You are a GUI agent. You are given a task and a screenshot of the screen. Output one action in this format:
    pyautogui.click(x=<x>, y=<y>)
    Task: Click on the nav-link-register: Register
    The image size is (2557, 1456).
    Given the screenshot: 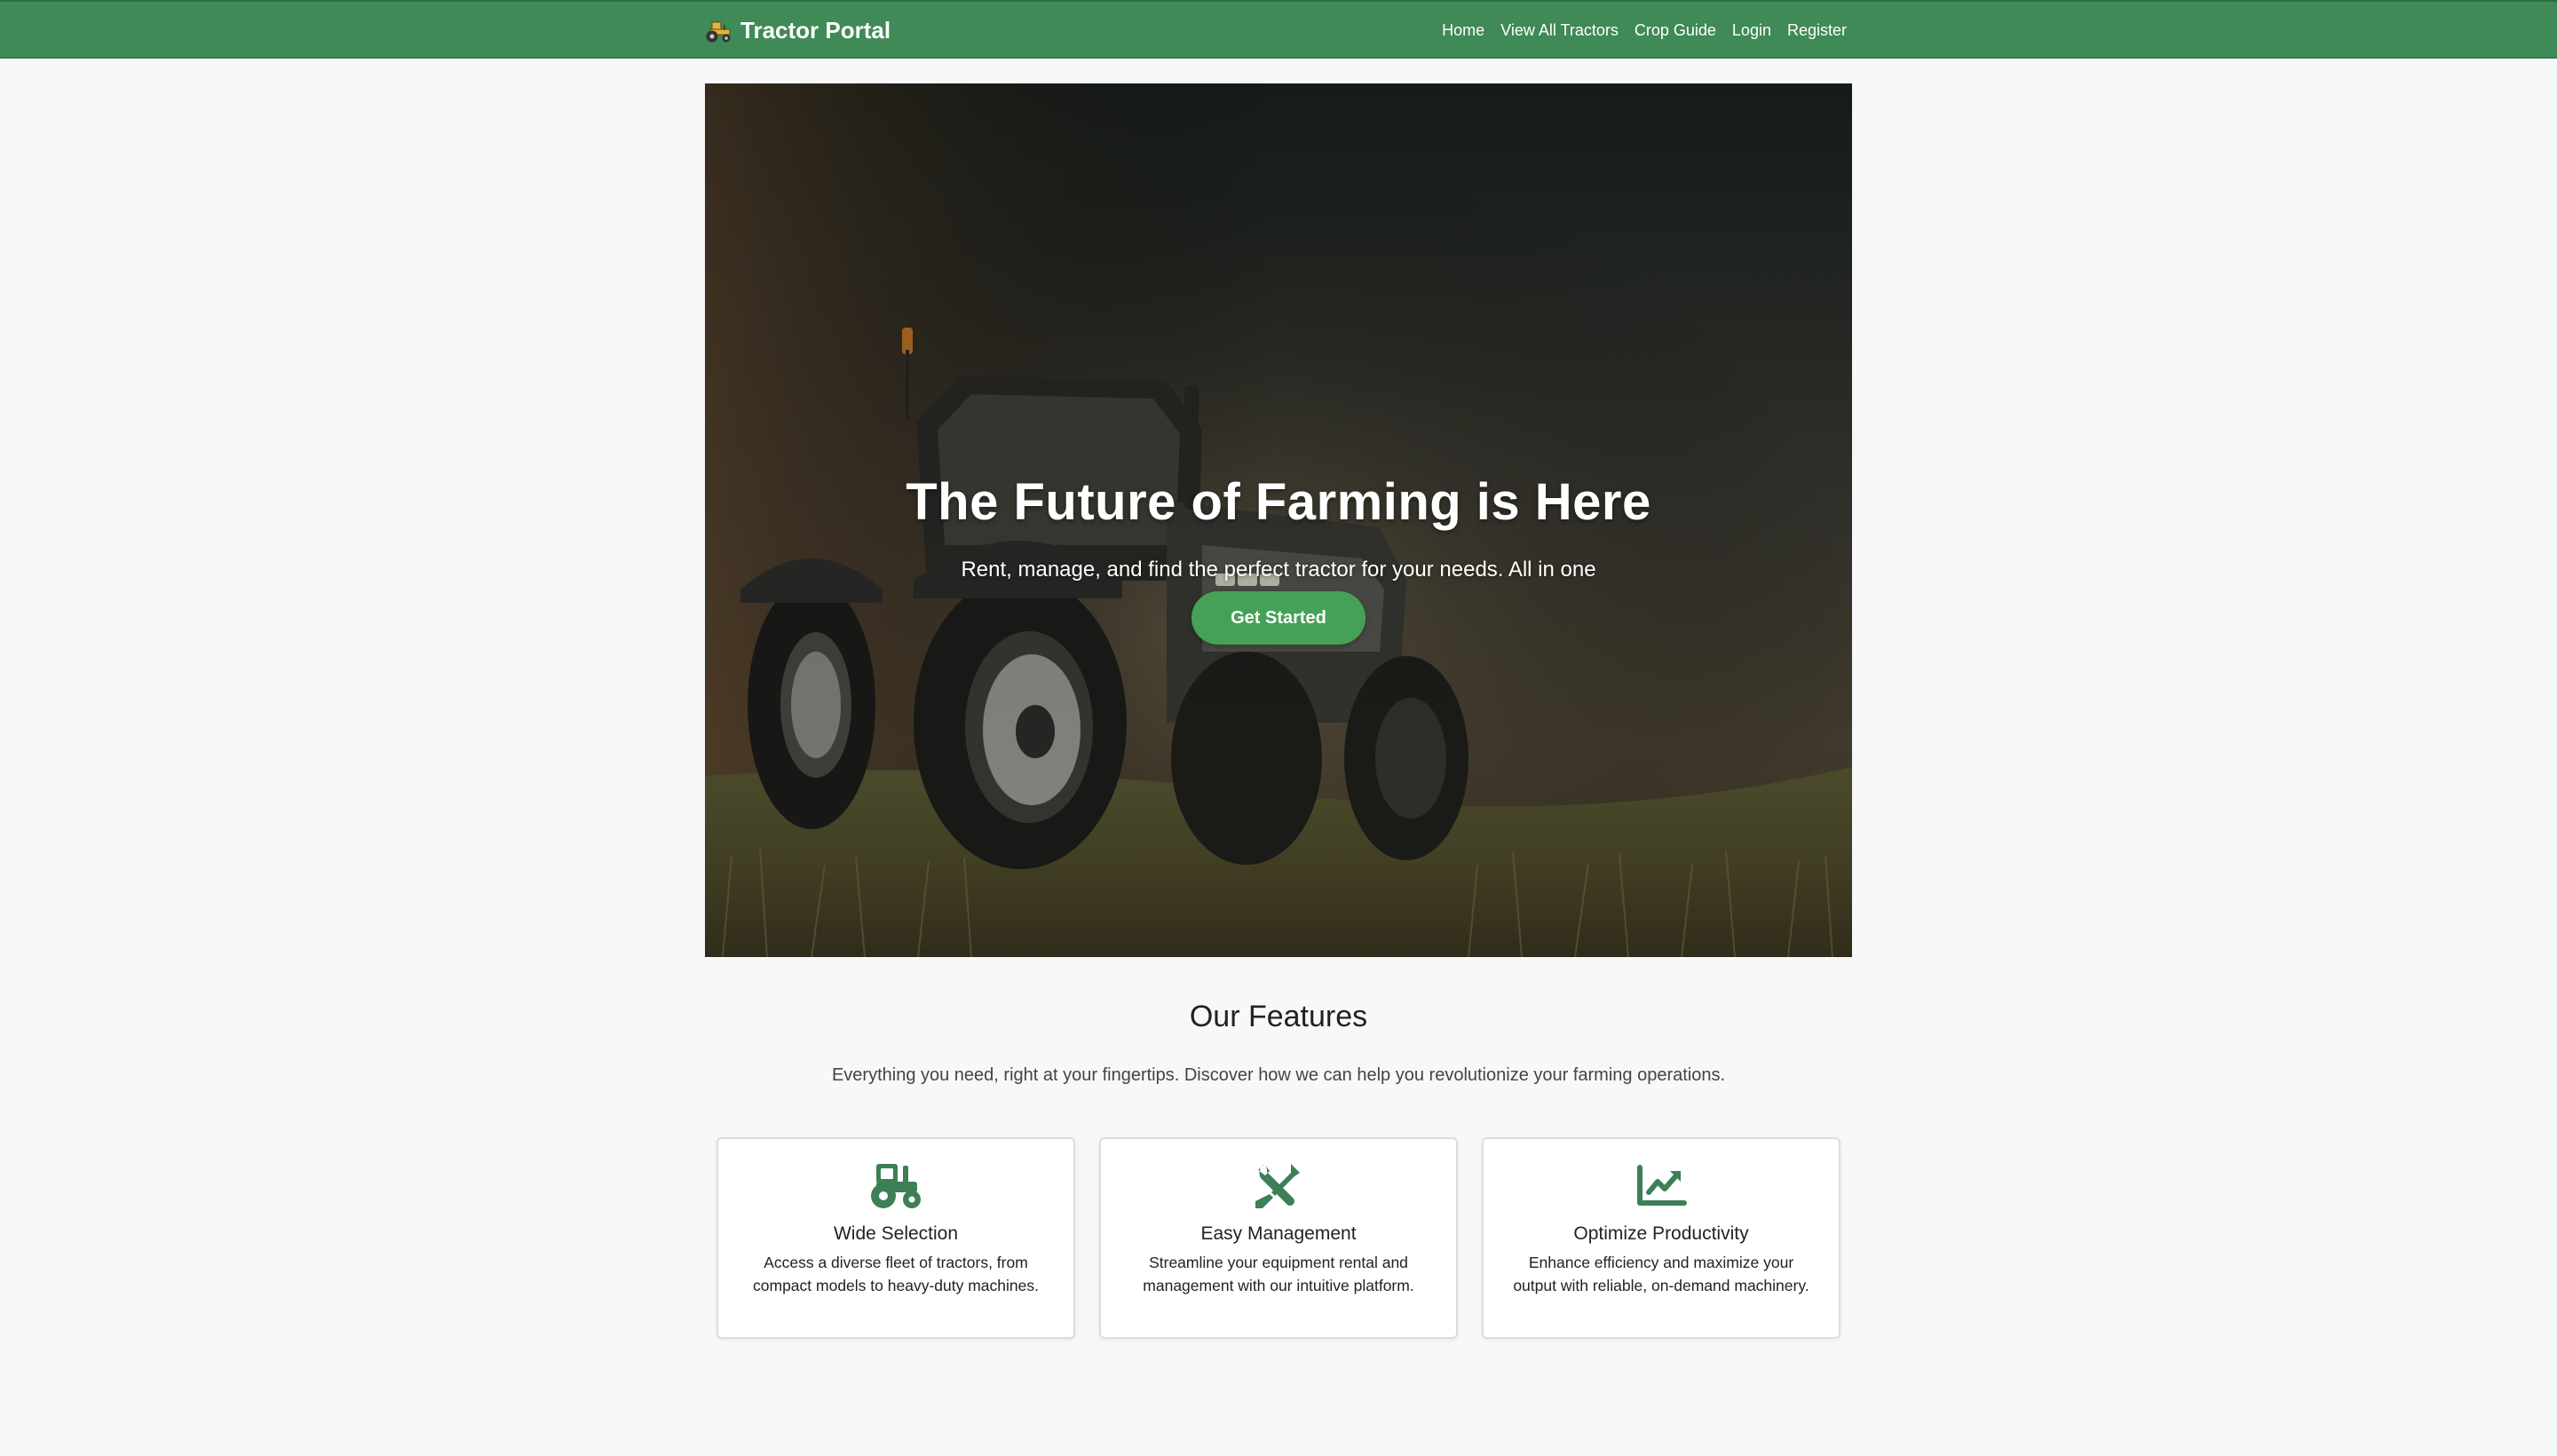 What is the action you would take?
    pyautogui.click(x=1817, y=30)
    